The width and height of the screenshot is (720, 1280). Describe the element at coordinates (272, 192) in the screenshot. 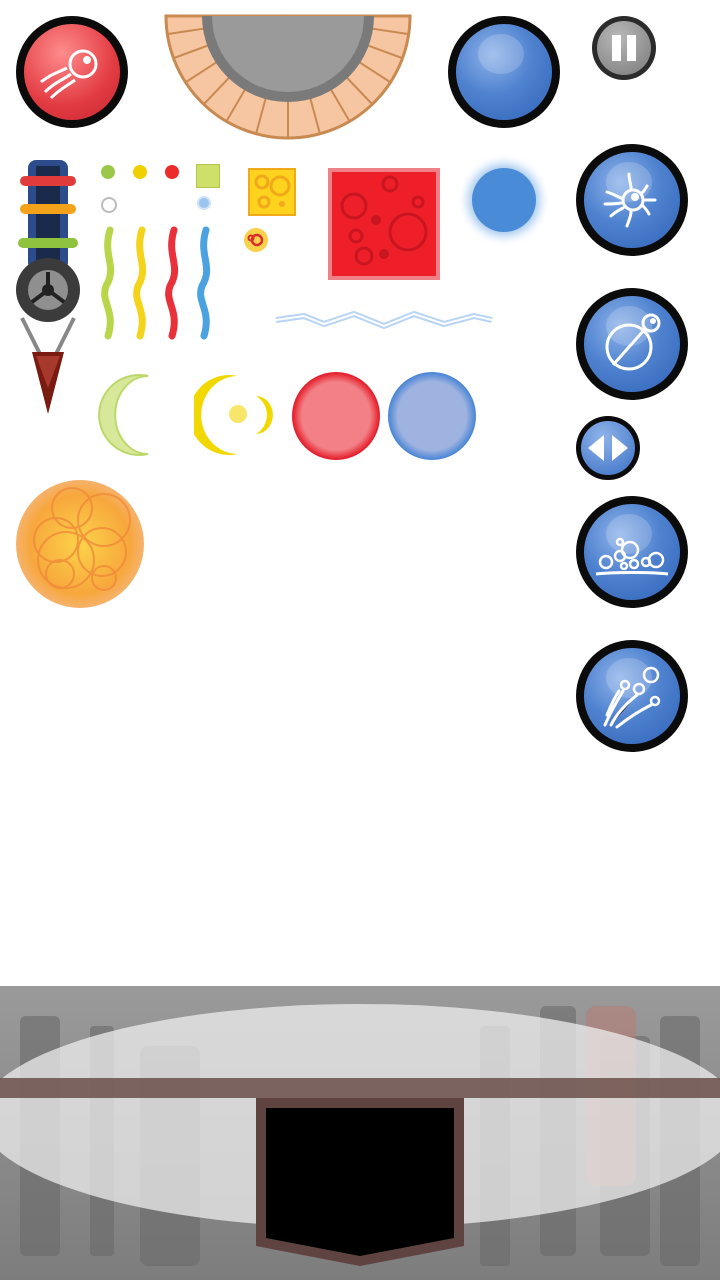

I see `yellow-bubble-tile-icon` at that location.